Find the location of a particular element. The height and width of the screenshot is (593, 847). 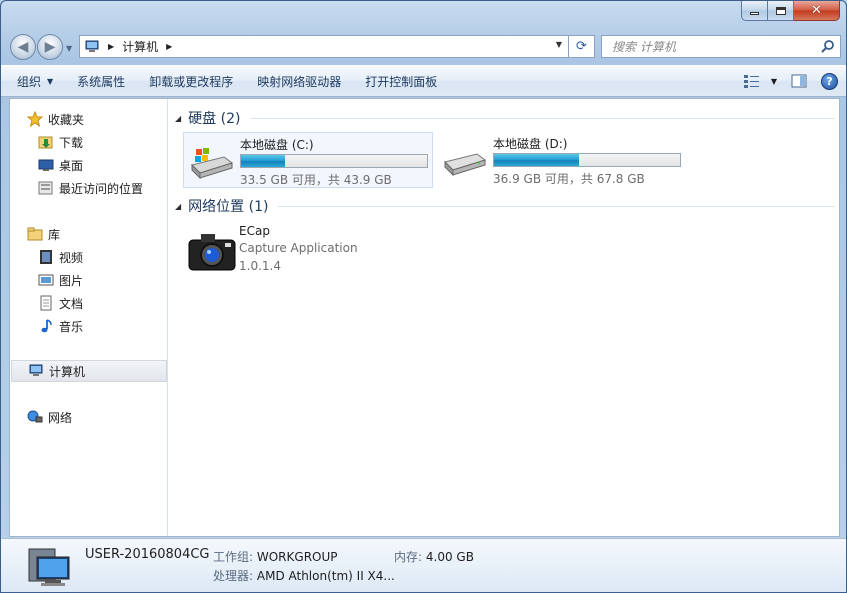

minimize-icon is located at coordinates (754, 13).